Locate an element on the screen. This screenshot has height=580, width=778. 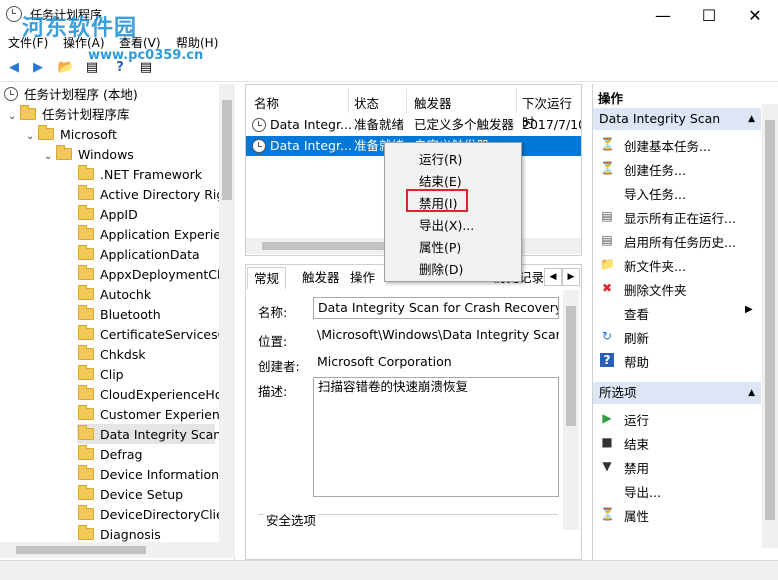
tree-folder-item: Chkdsk is located at coordinates (112, 355).